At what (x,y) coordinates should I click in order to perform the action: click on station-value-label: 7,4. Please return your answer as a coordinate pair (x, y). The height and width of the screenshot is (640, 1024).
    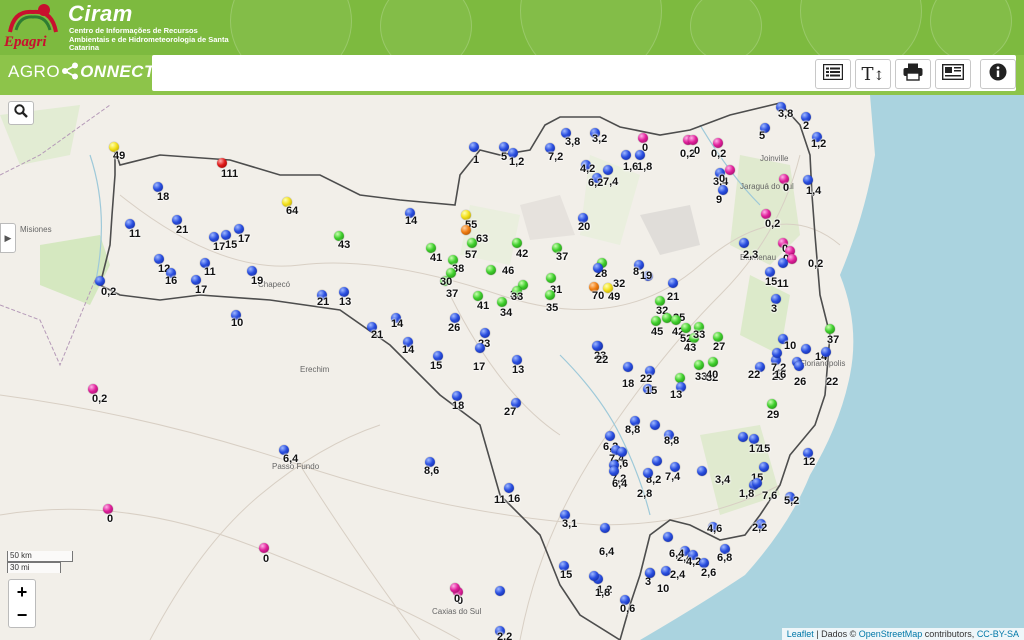
    Looking at the image, I should click on (611, 182).